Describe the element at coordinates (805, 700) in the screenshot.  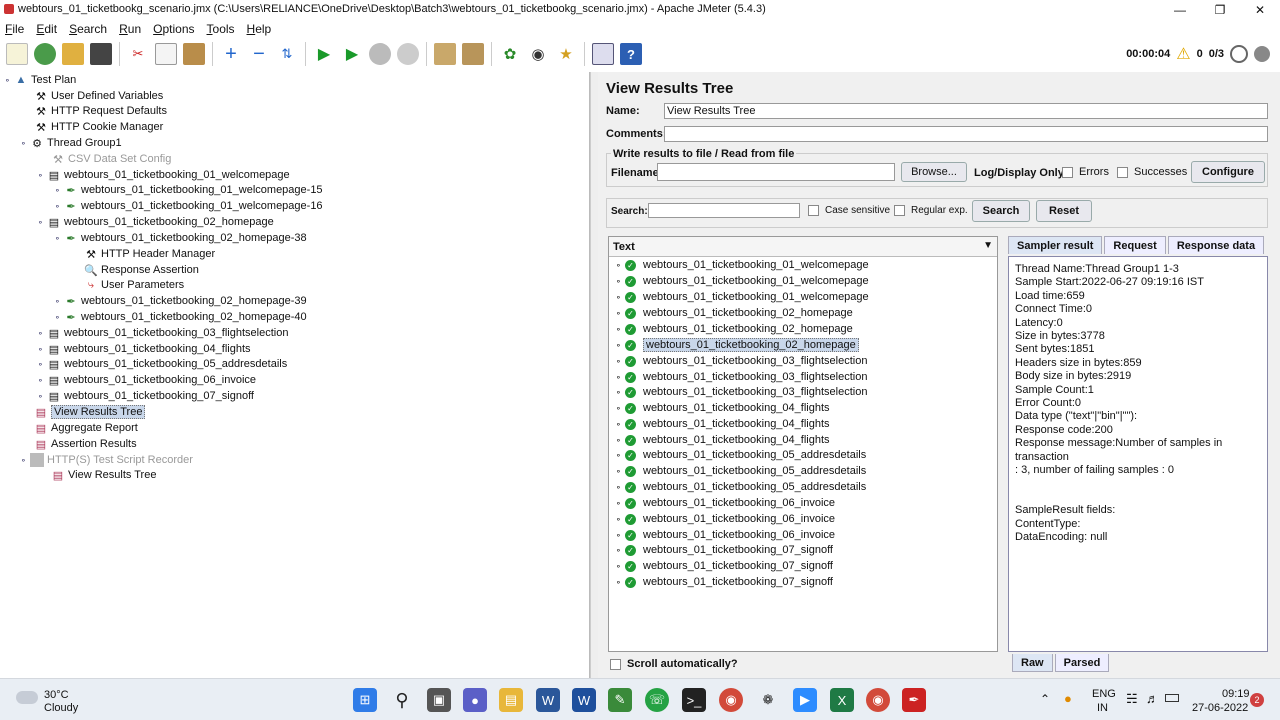
I see `zoom-icon: ▶` at that location.